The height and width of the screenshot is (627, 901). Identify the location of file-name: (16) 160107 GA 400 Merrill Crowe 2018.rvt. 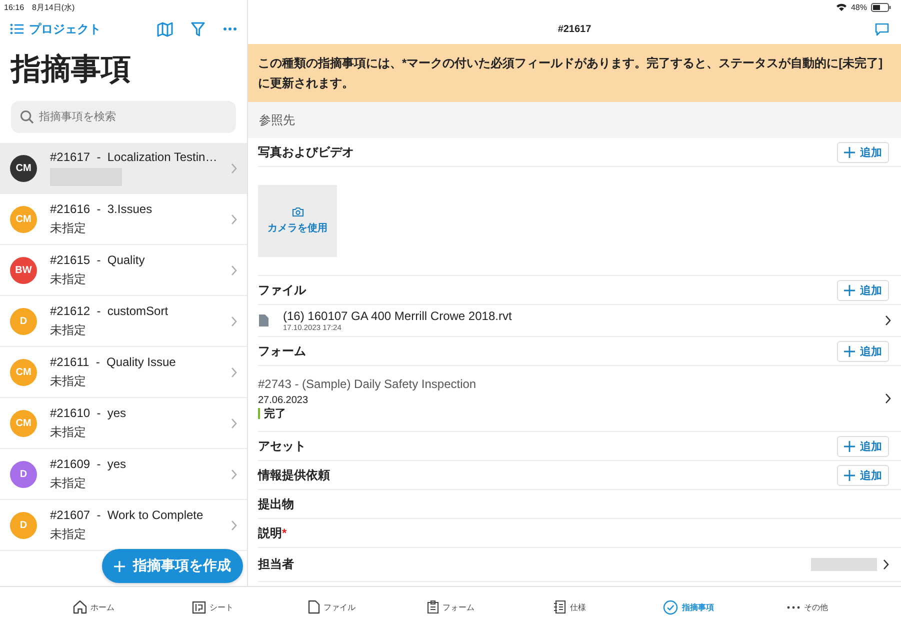
(398, 316).